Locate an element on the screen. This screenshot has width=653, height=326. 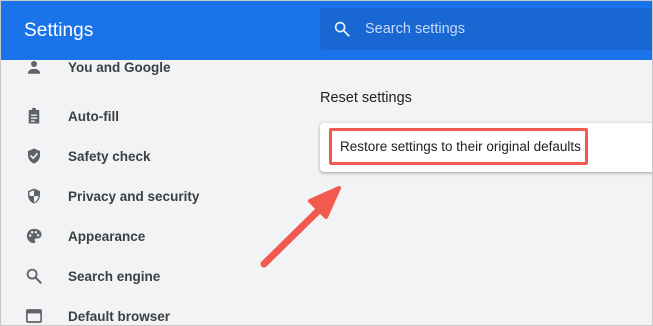
palette-icon is located at coordinates (34, 236).